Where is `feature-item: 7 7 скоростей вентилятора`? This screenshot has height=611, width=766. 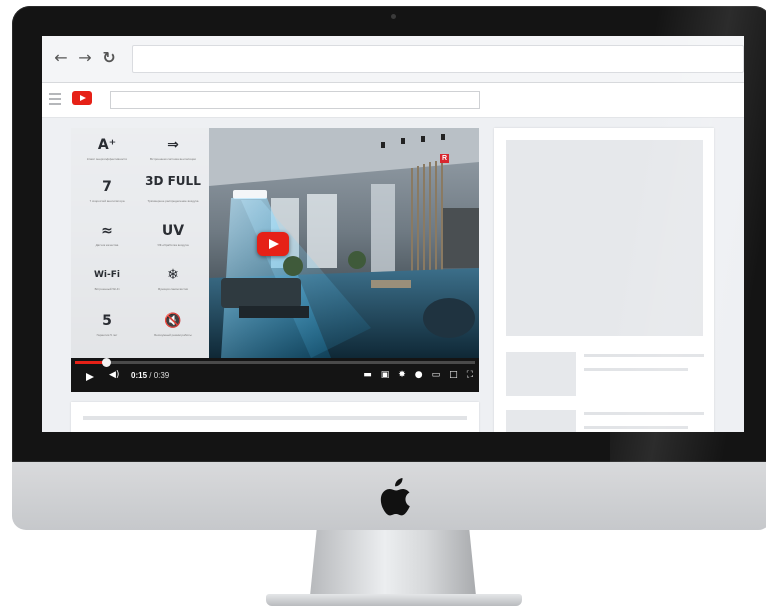 feature-item: 7 7 скоростей вентилятора is located at coordinates (107, 190).